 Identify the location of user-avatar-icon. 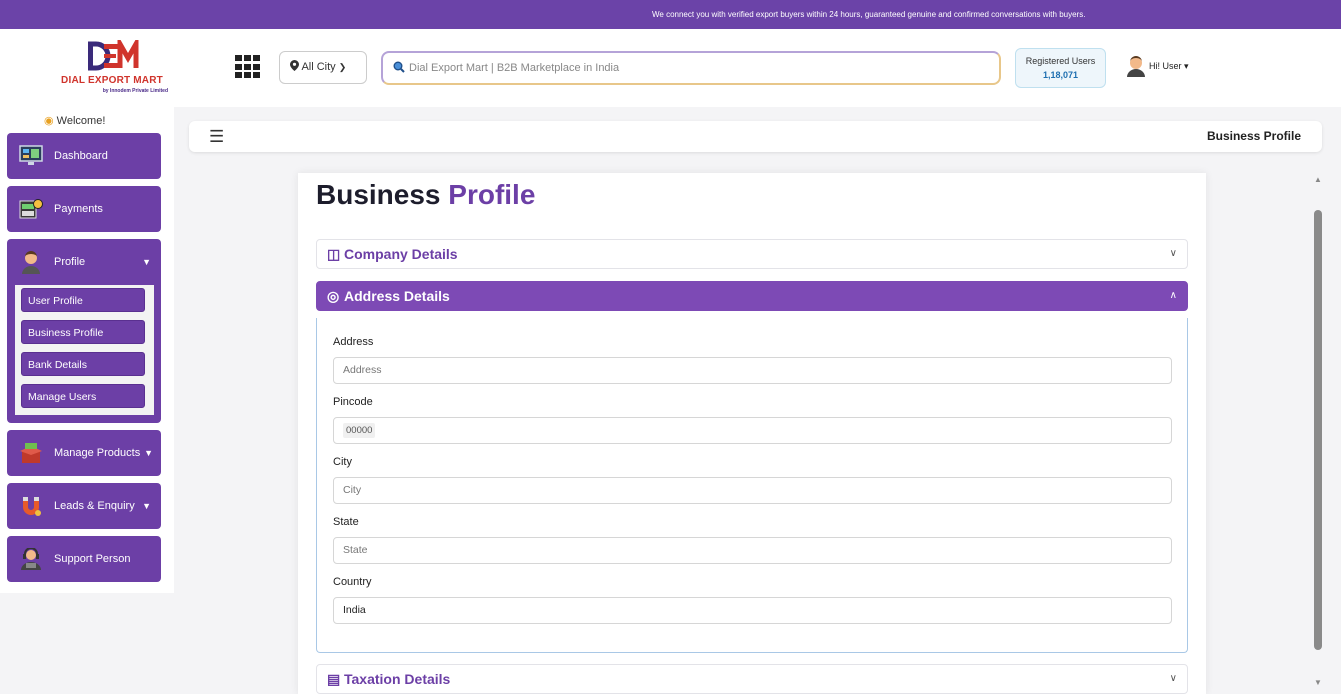
(1136, 66).